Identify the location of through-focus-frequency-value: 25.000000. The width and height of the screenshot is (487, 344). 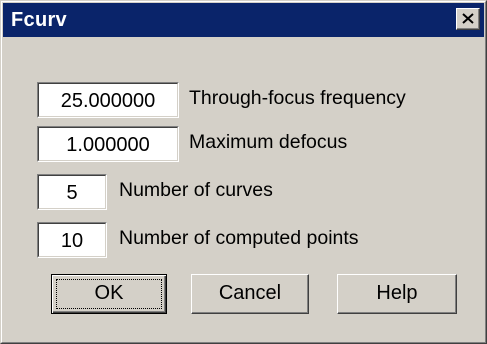
(108, 100).